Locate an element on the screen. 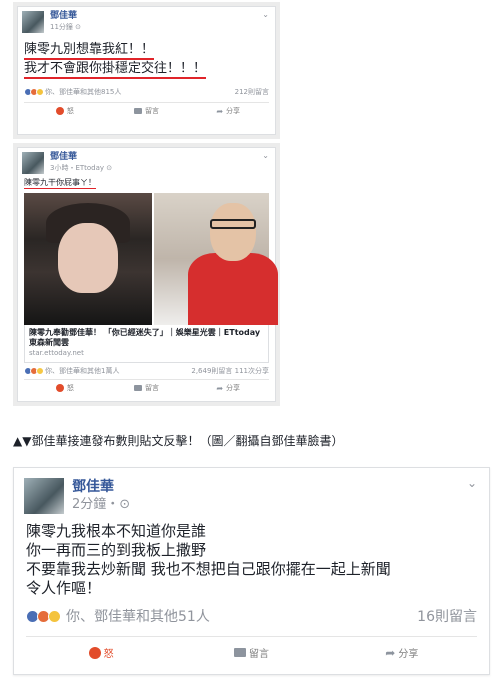 This screenshot has width=499, height=684. reactions-bar: 你、鄧佳華和其他51人 16則留言 is located at coordinates (251, 612).